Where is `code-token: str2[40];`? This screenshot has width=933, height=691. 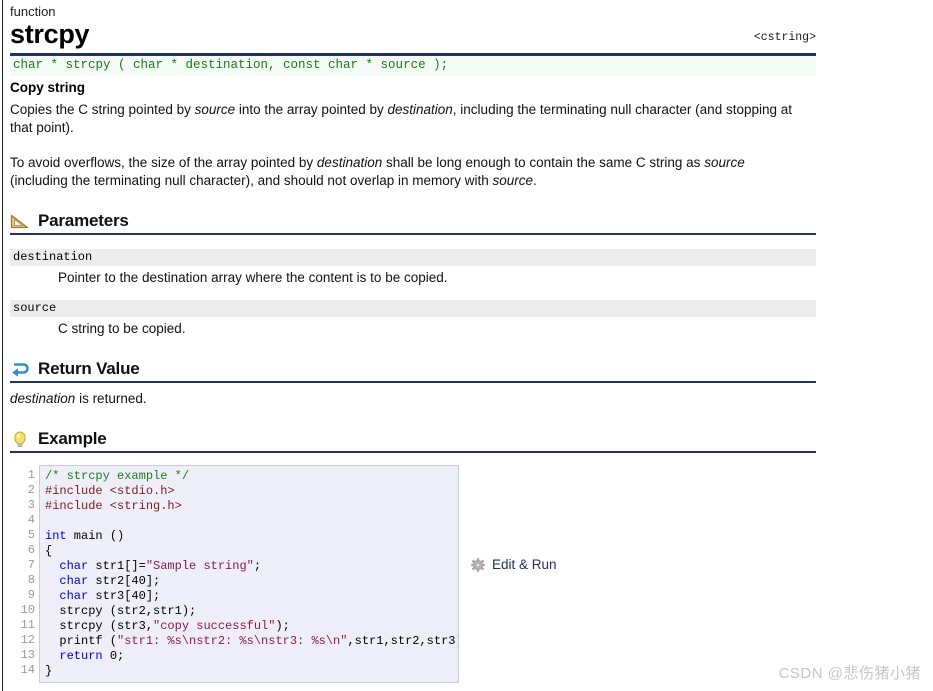 code-token: str2[40]; is located at coordinates (124, 581).